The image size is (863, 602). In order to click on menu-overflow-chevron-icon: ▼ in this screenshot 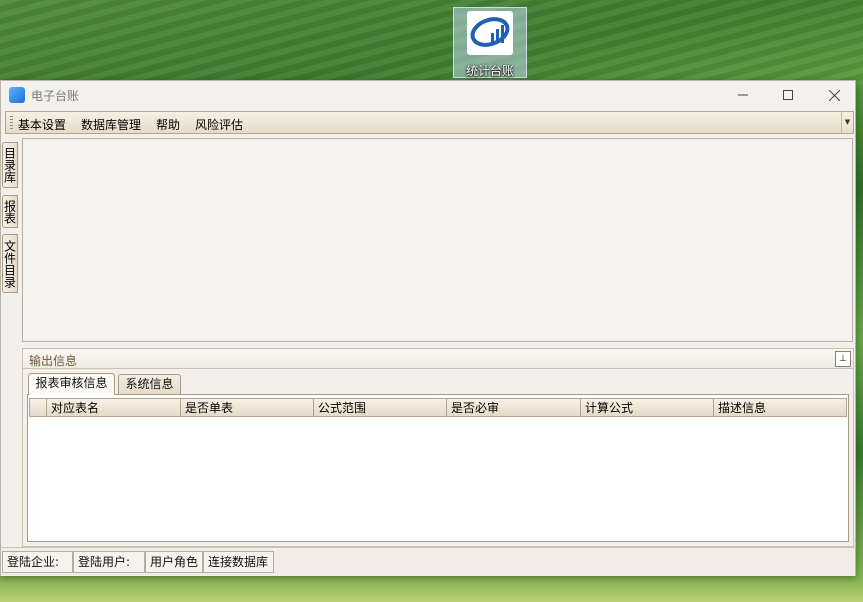, I will do `click(847, 122)`.